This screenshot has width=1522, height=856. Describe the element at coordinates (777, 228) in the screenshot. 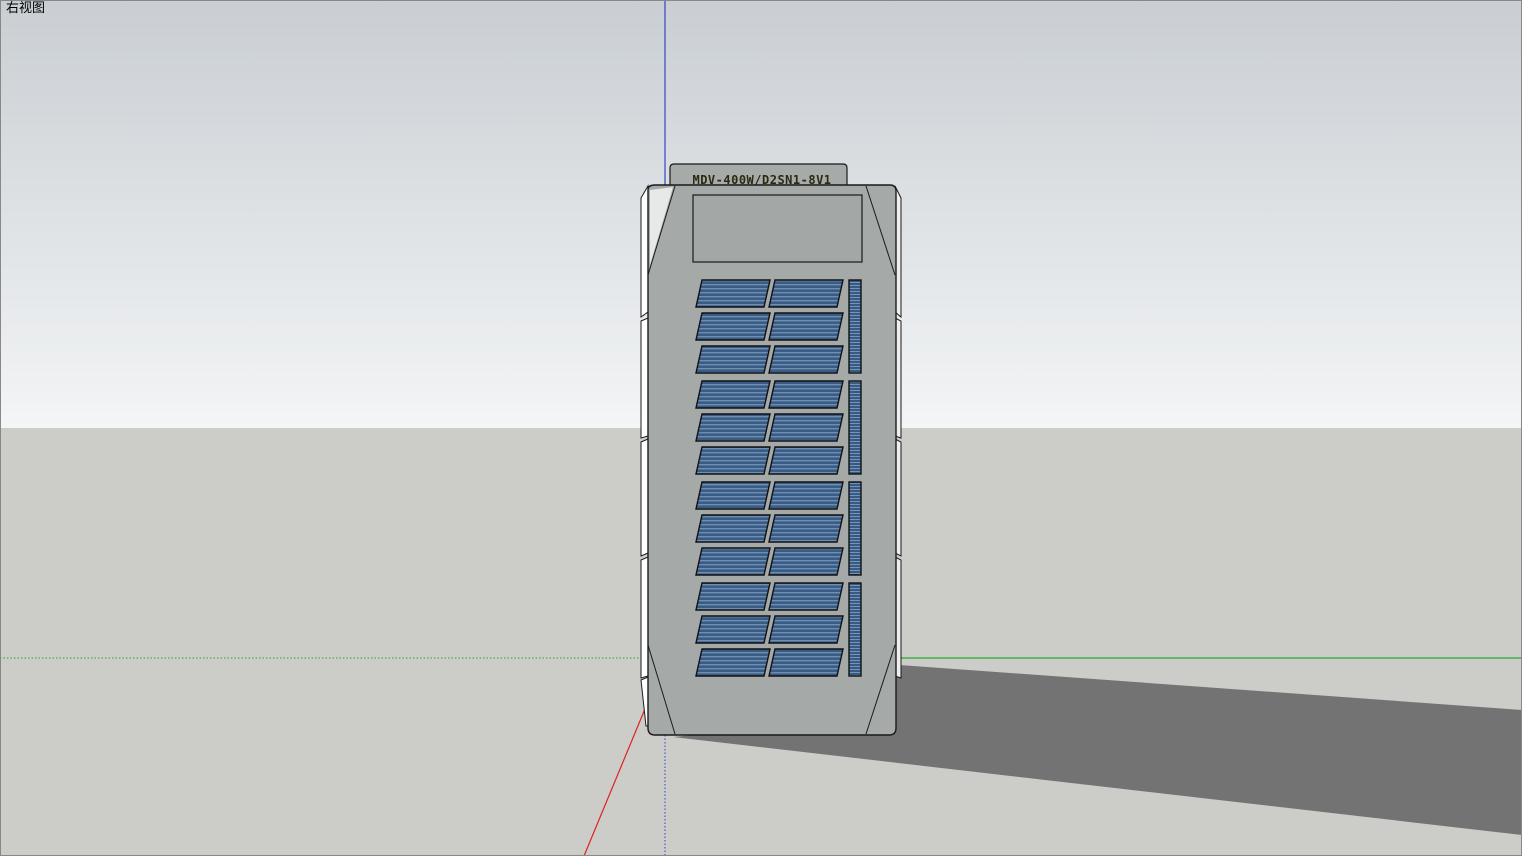

I see `display-window` at that location.